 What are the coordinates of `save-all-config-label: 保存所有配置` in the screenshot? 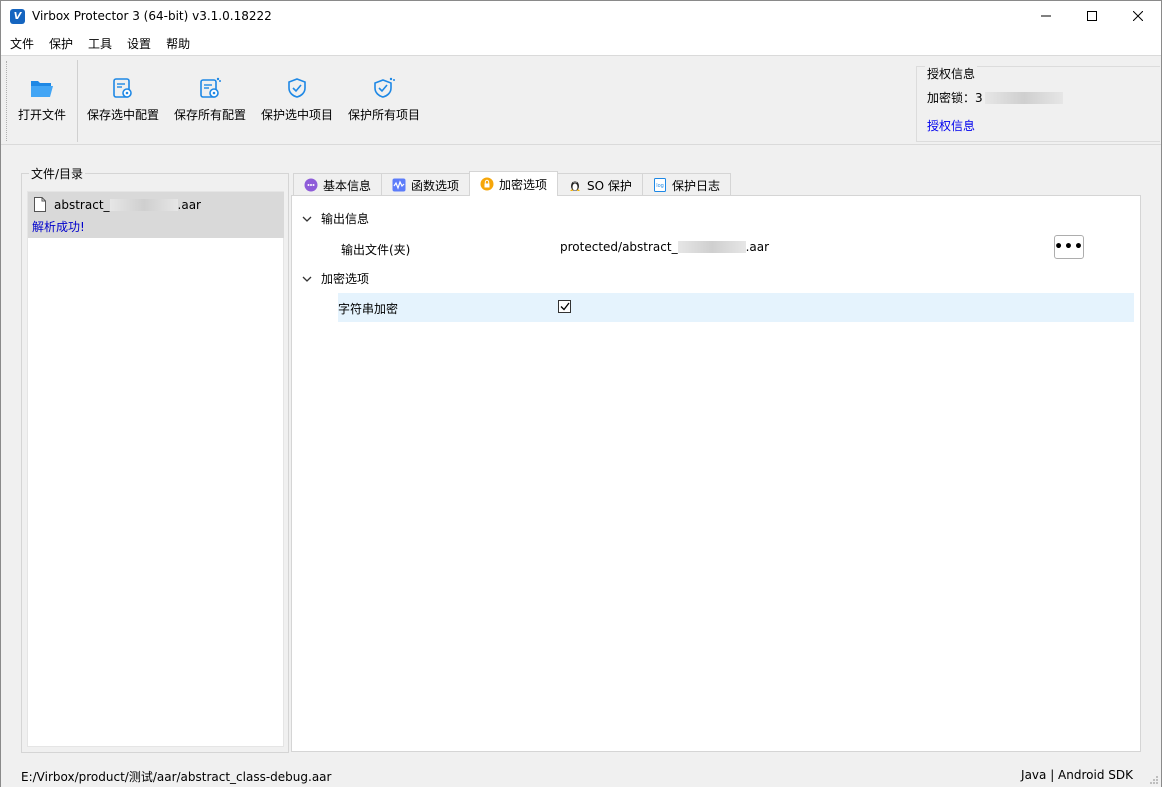 It's located at (210, 115).